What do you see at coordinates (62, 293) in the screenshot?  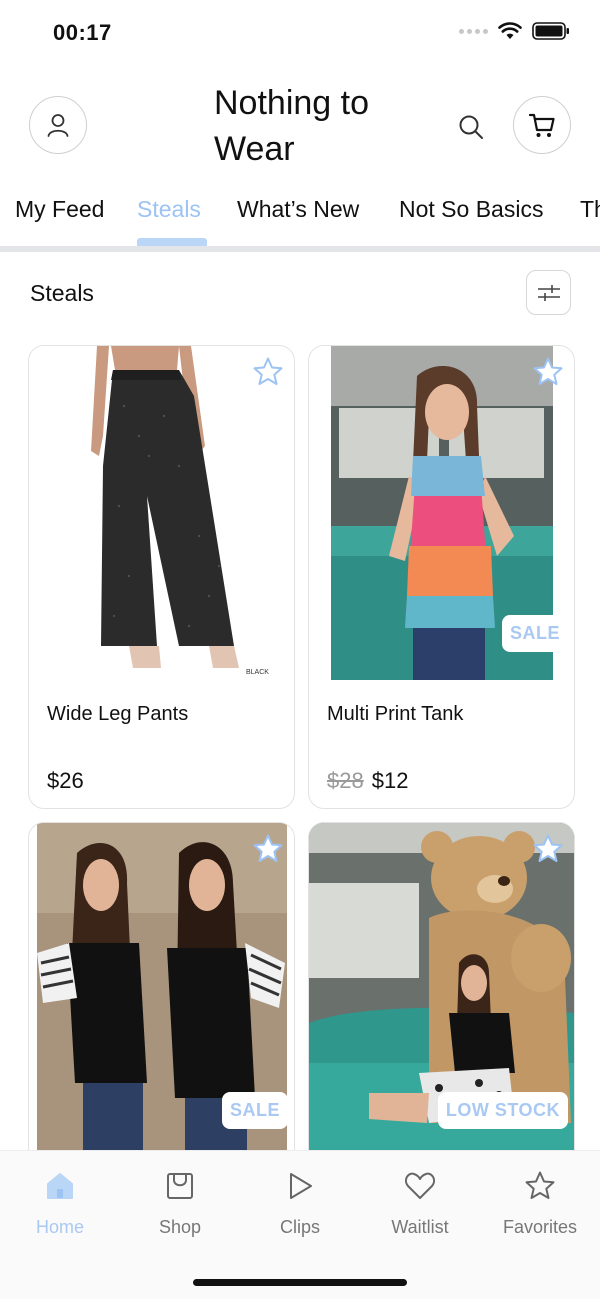 I see `section-title: Steals` at bounding box center [62, 293].